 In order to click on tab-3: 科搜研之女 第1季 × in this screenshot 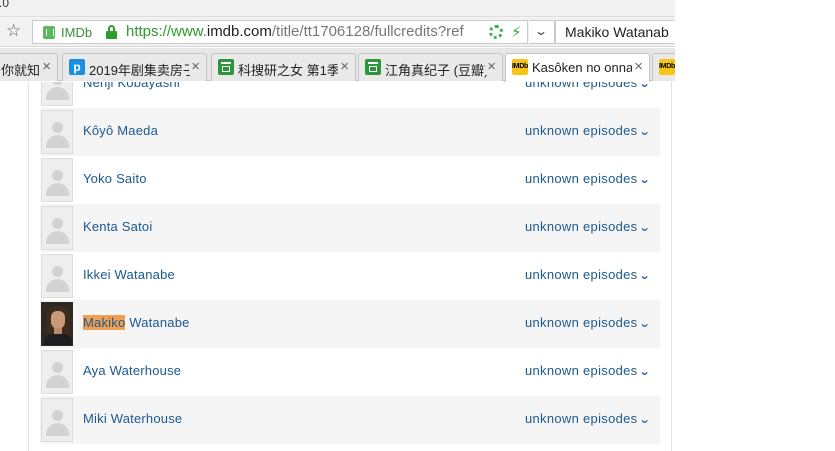, I will do `click(283, 67)`.